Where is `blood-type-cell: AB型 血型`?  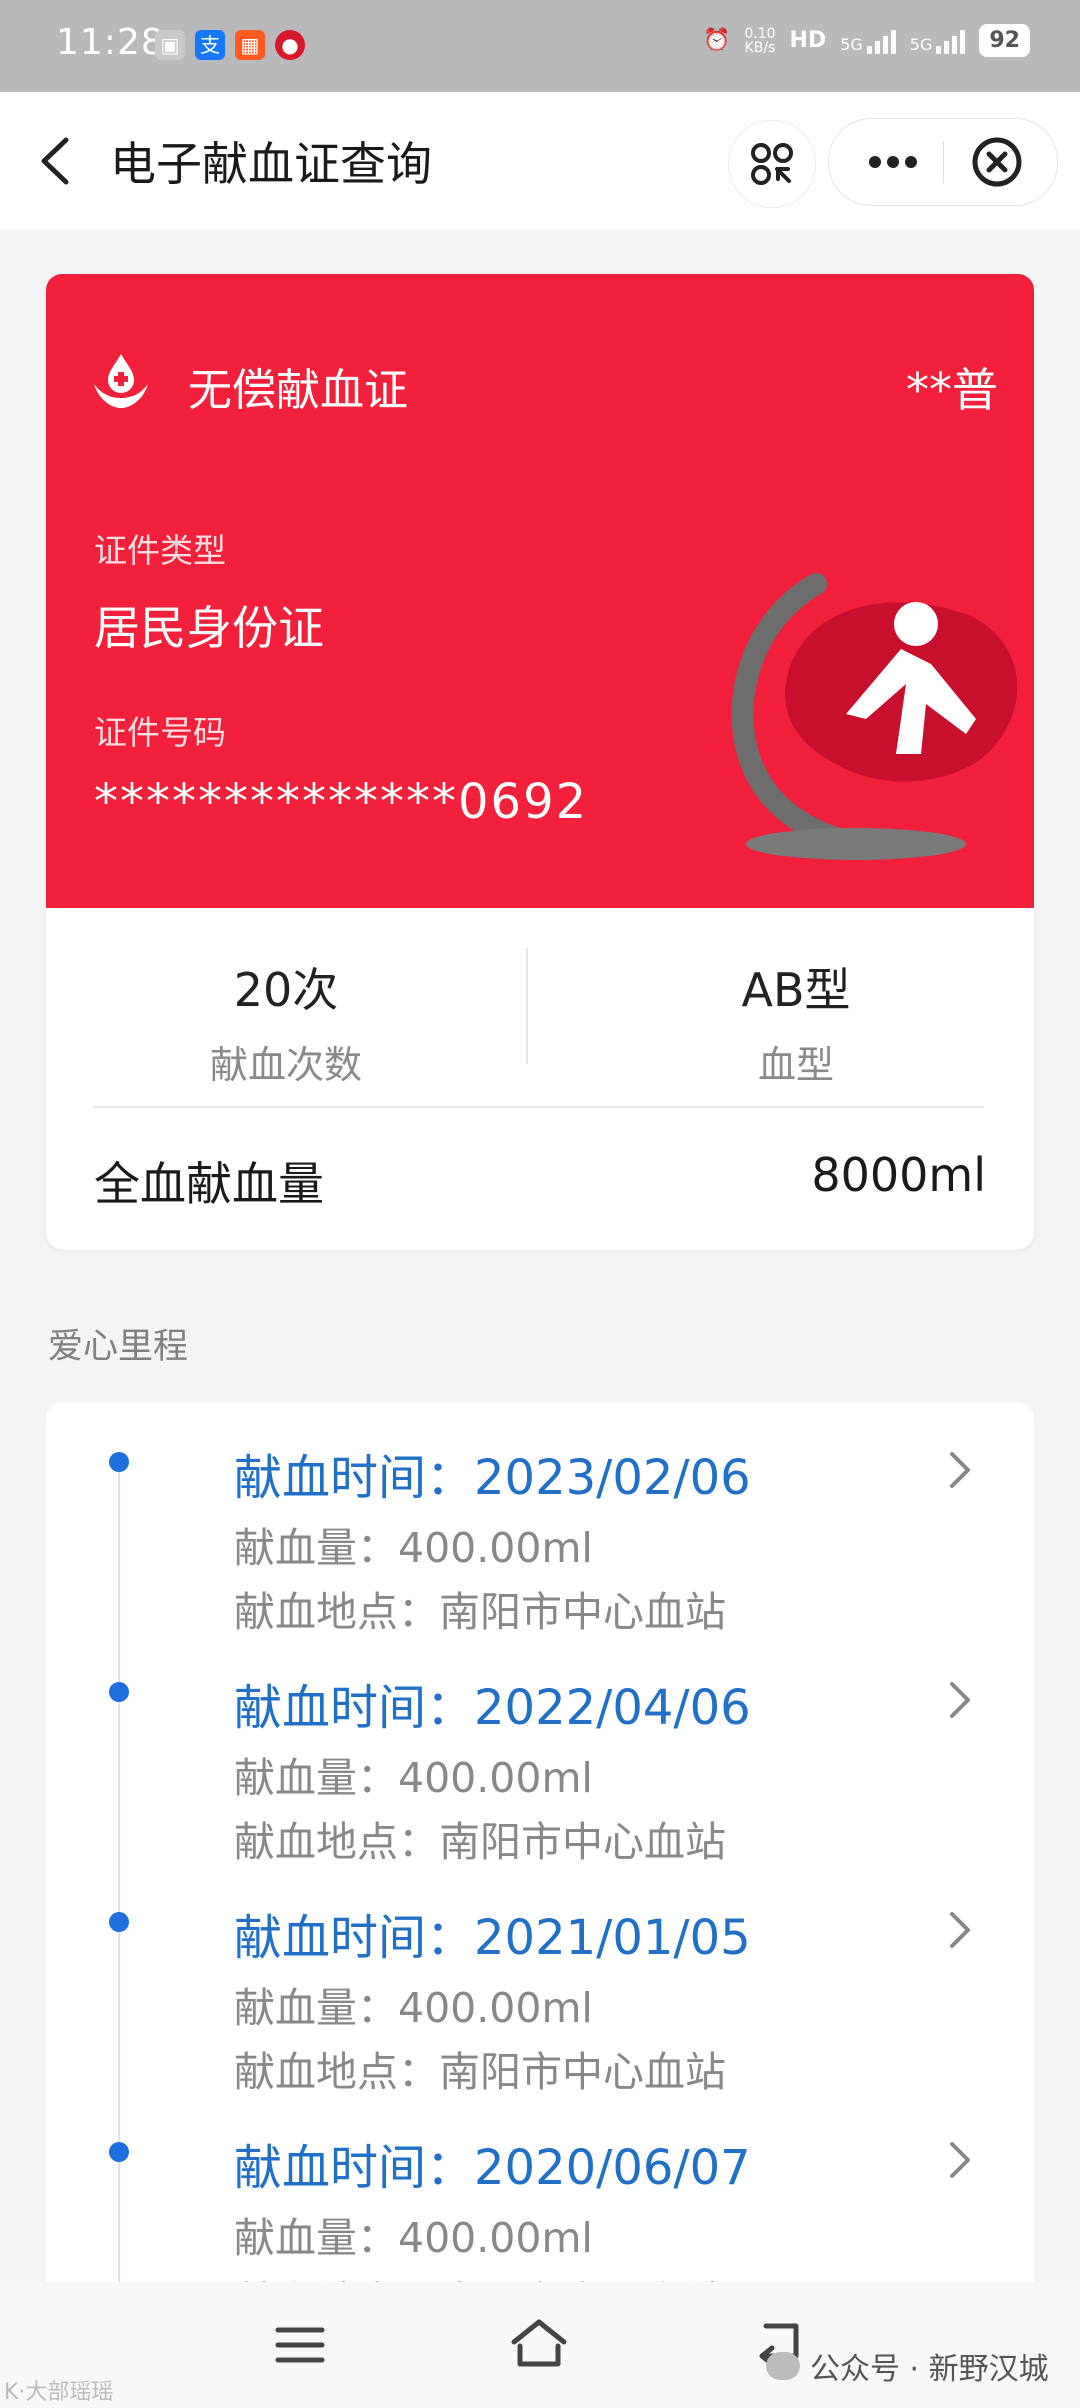 blood-type-cell: AB型 血型 is located at coordinates (796, 1021).